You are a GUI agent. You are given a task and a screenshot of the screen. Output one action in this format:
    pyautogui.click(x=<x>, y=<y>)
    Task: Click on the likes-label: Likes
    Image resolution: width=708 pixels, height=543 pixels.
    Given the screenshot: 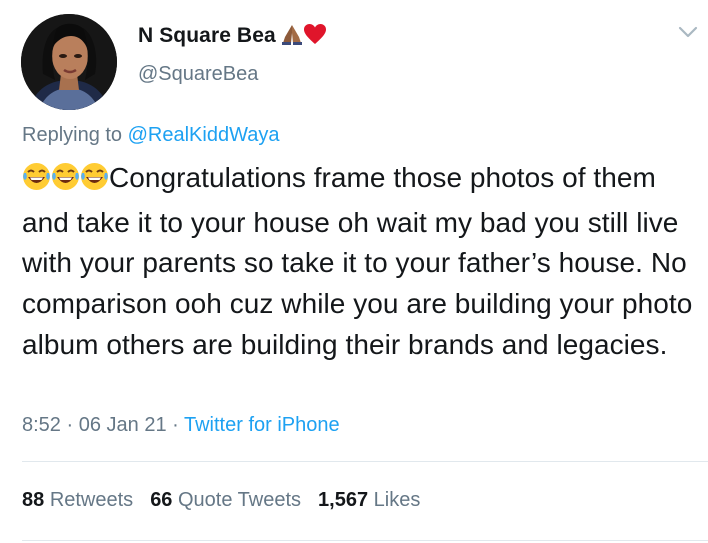 What is the action you would take?
    pyautogui.click(x=397, y=500)
    